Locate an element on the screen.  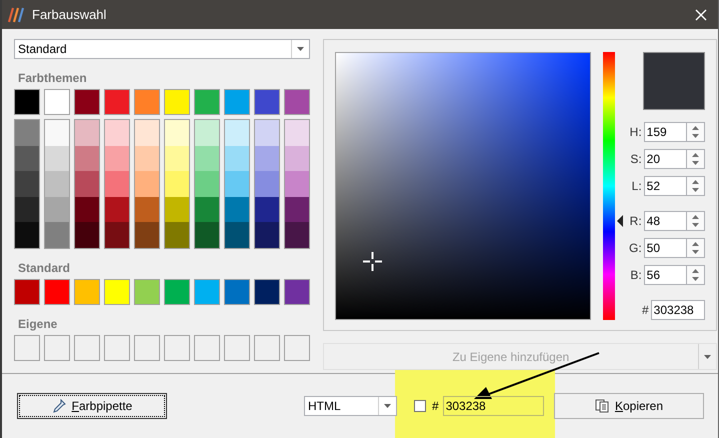
number-field: 48 is located at coordinates (665, 221).